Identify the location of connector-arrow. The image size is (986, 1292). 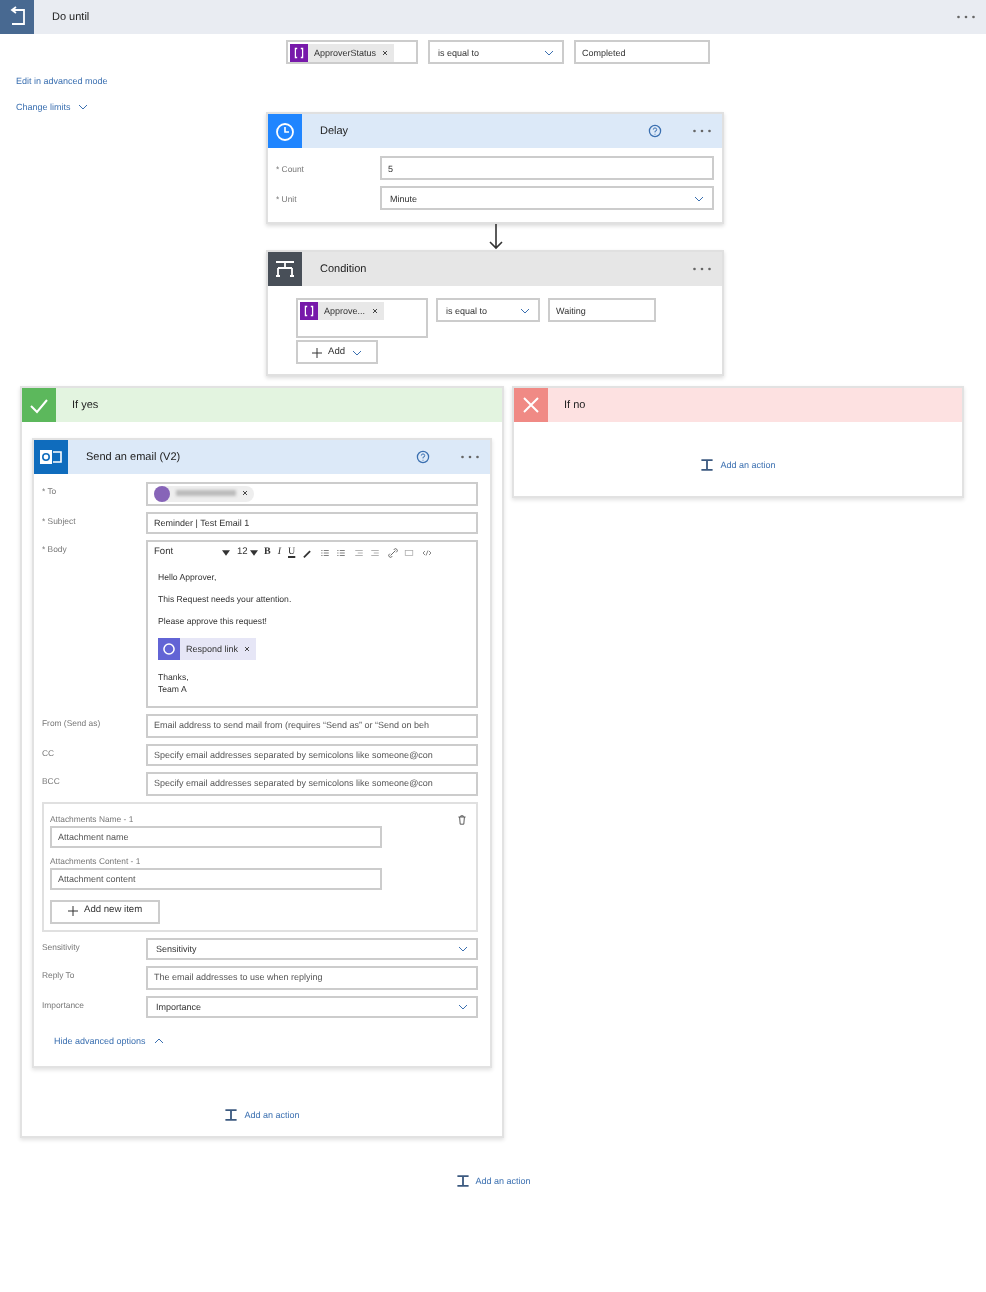
(495, 237).